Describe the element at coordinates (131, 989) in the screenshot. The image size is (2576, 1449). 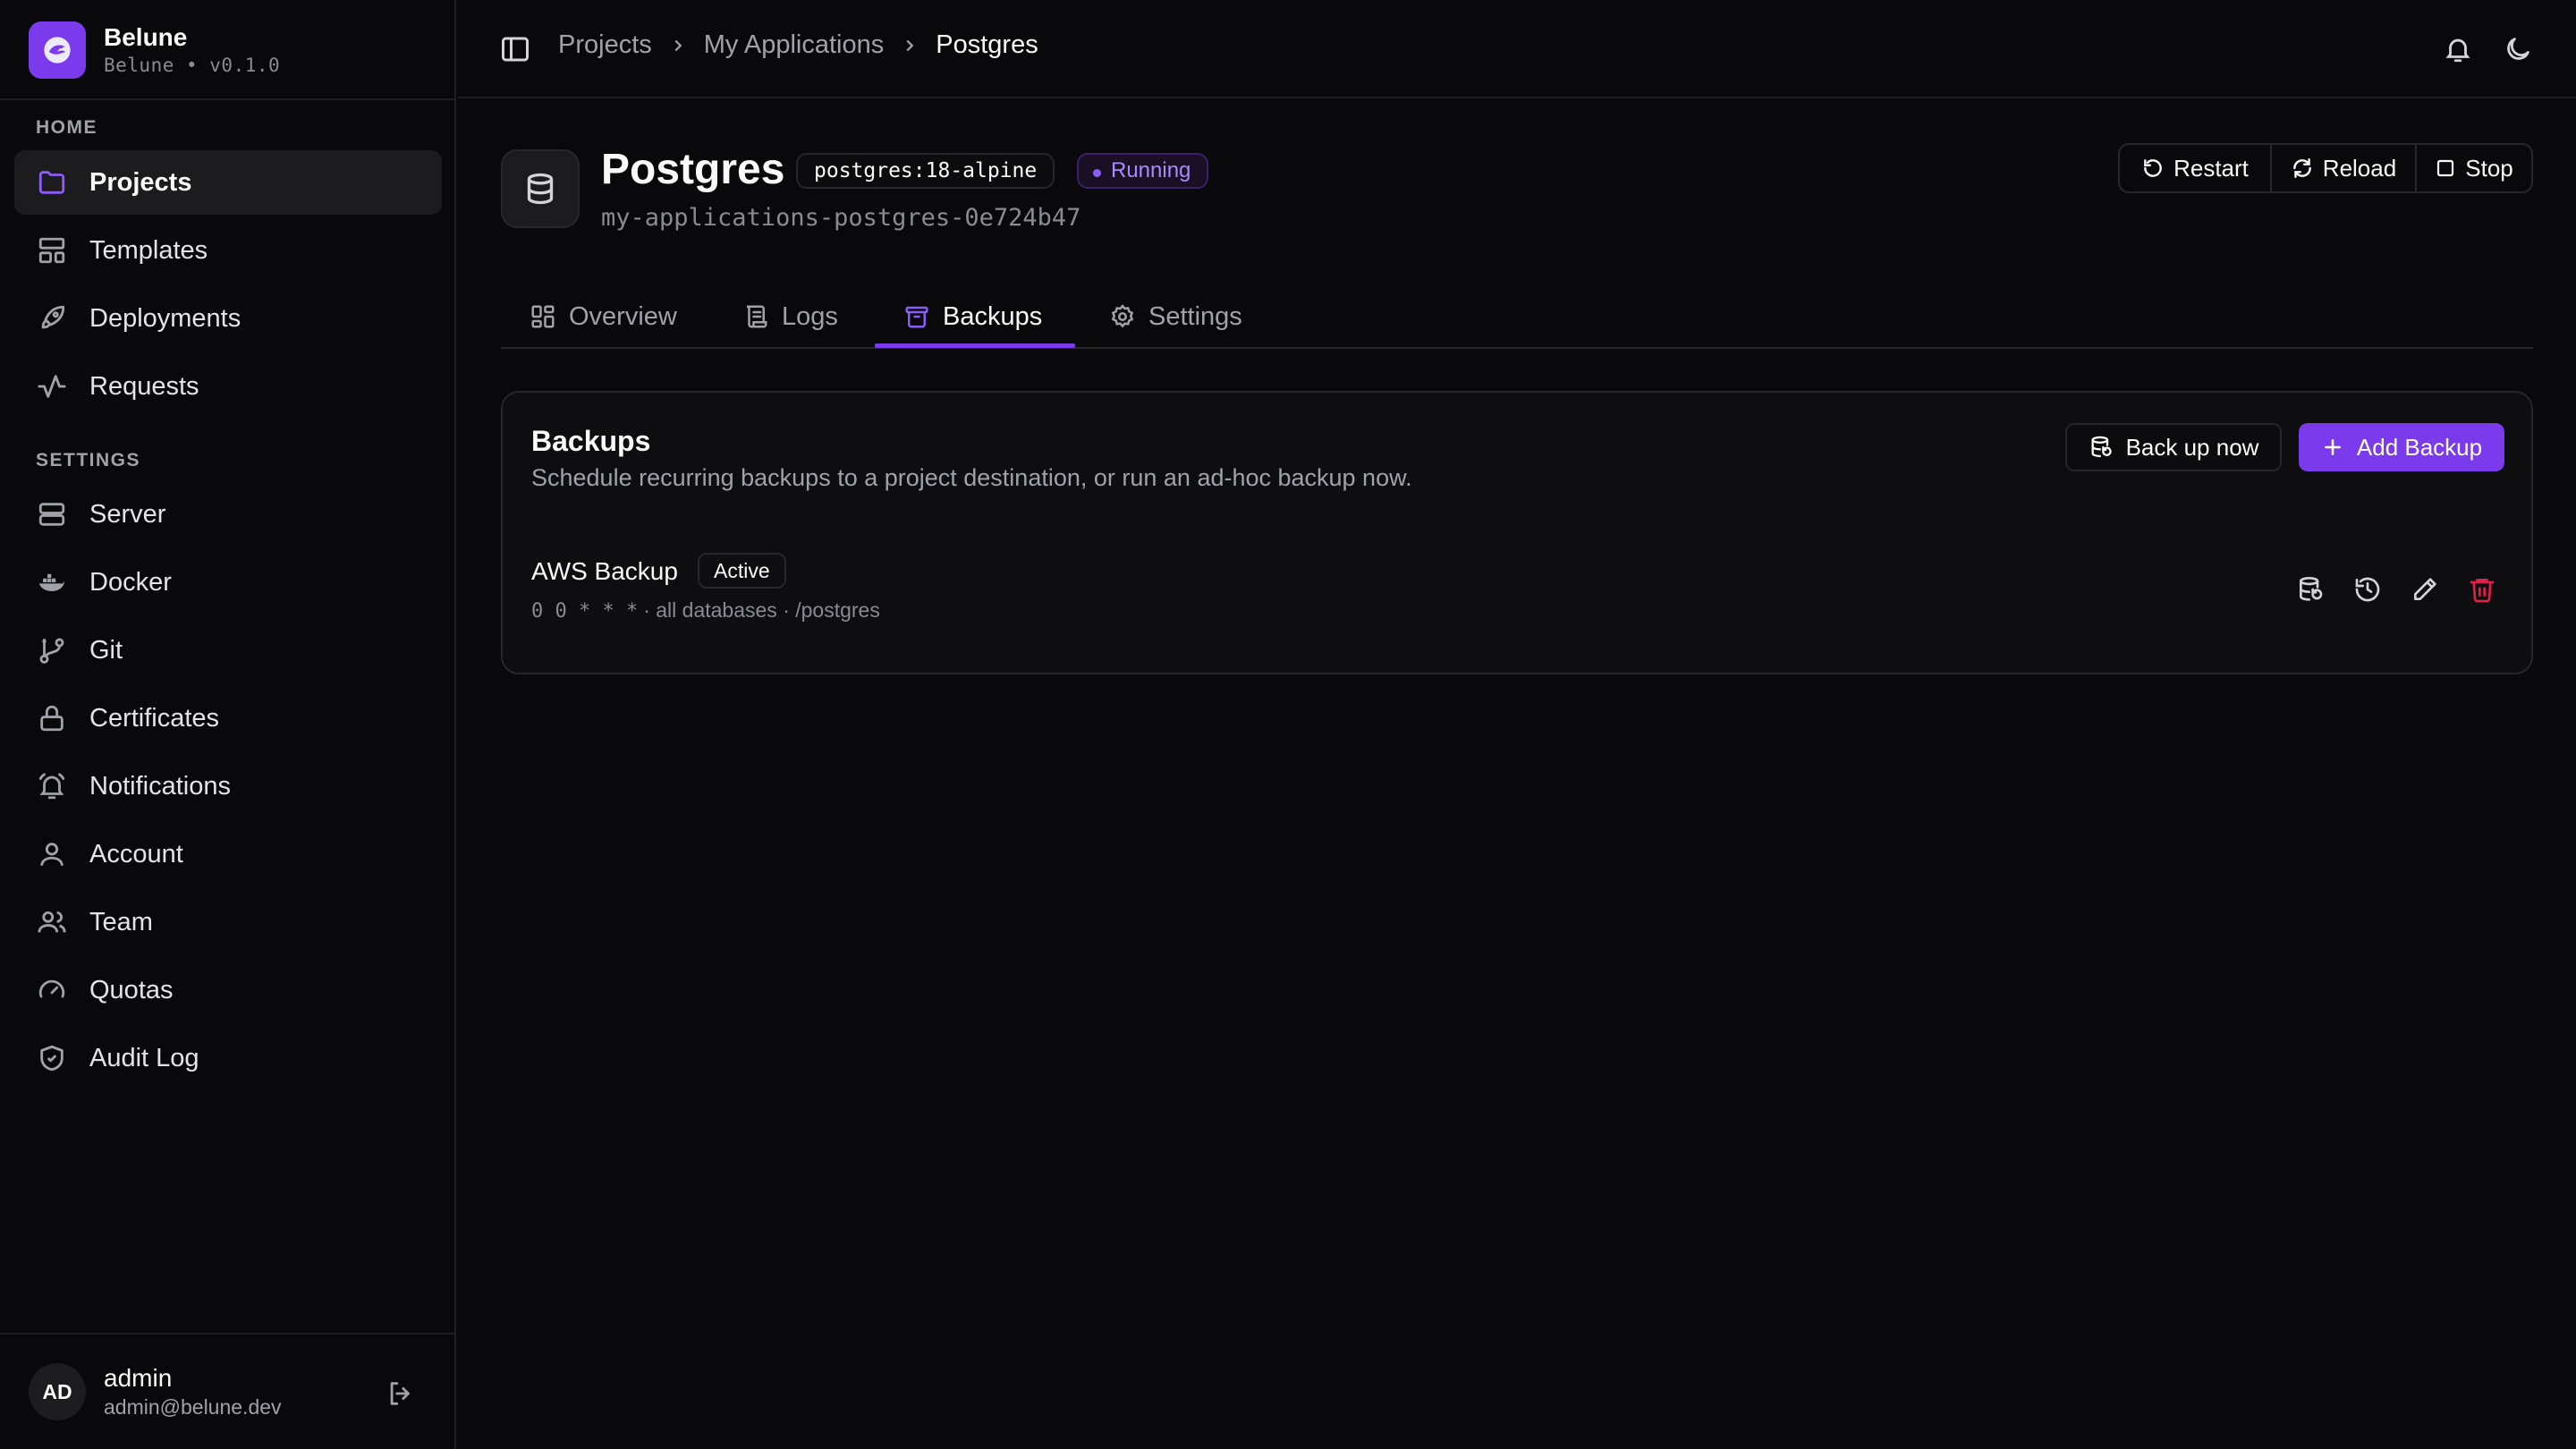
I see `sidebar-item-label: Quotas` at that location.